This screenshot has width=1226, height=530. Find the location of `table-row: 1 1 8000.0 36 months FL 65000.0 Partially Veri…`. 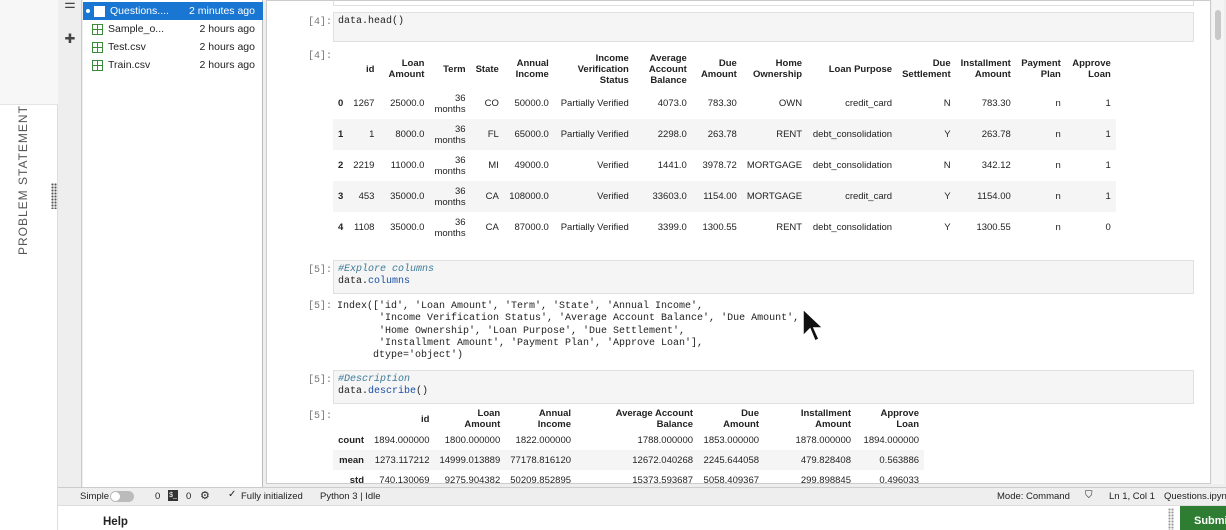

table-row: 1 1 8000.0 36 months FL 65000.0 Partially Veri… is located at coordinates (724, 134).